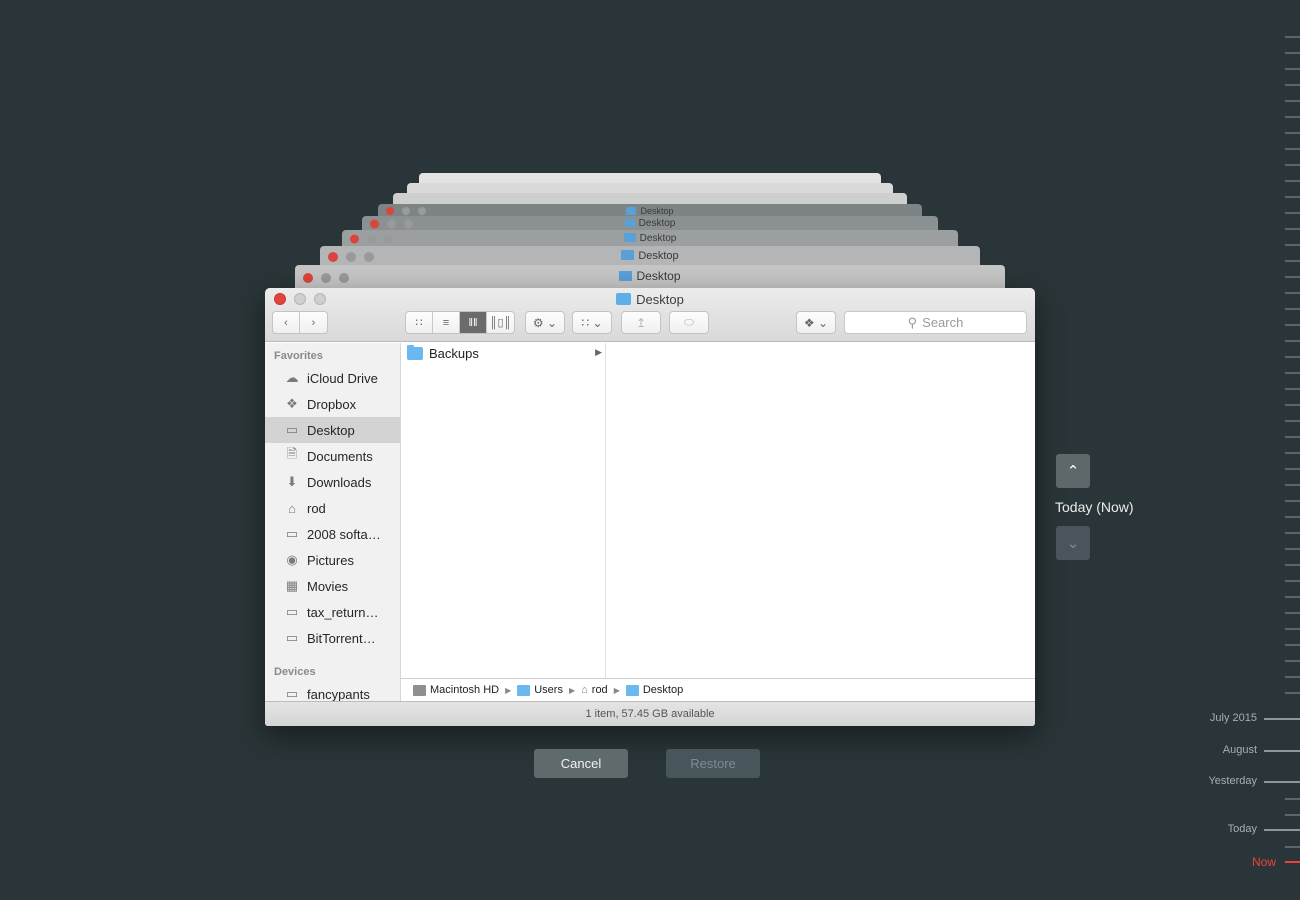 The height and width of the screenshot is (900, 1300). What do you see at coordinates (332, 560) in the screenshot?
I see `sidebar-item-pictures: ◉ Pictures` at bounding box center [332, 560].